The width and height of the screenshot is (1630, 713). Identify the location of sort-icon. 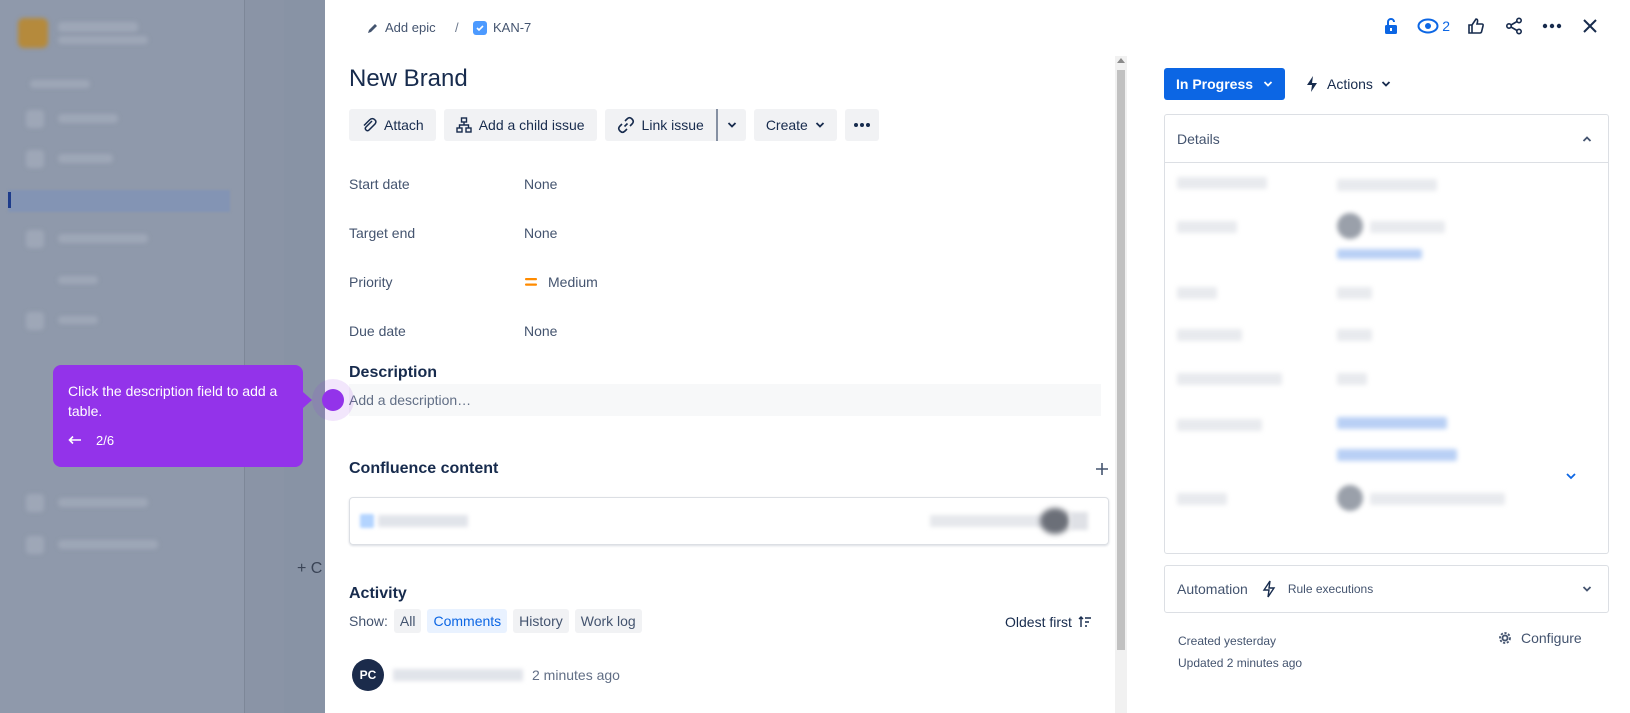
(1084, 621).